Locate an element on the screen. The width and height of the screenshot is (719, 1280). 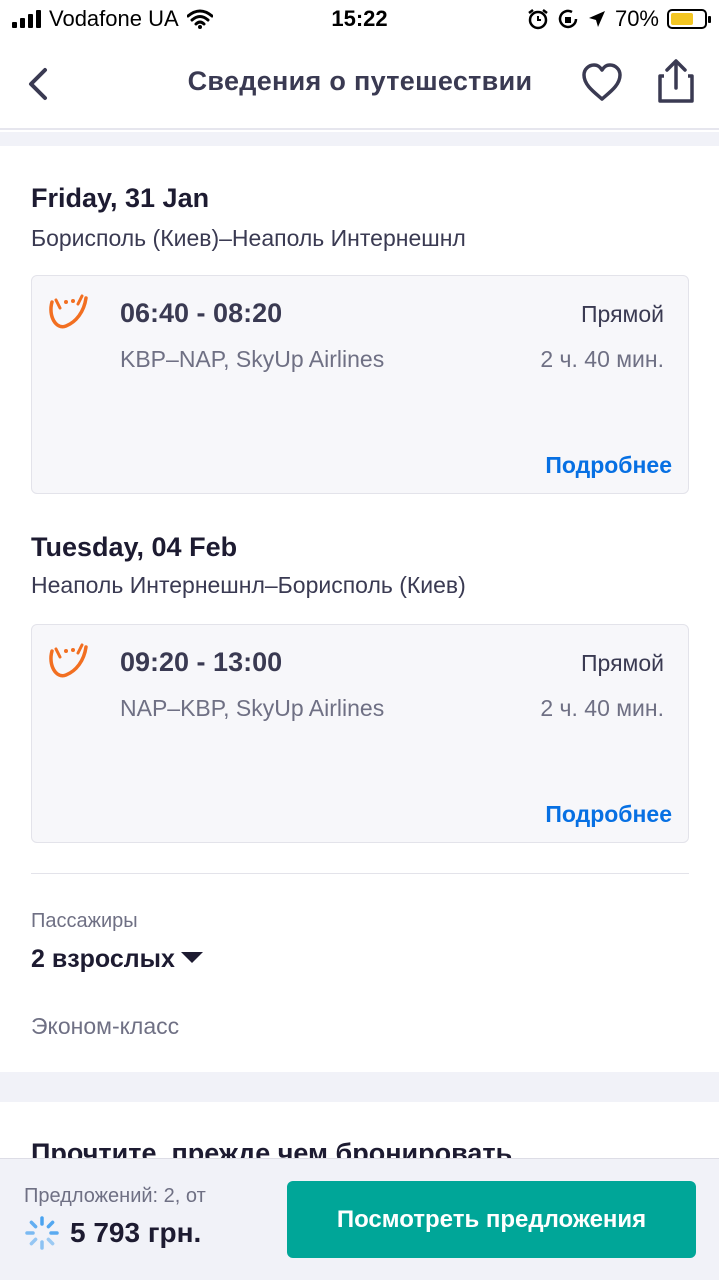
page-title: Сведения о путешествии is located at coordinates (360, 81).